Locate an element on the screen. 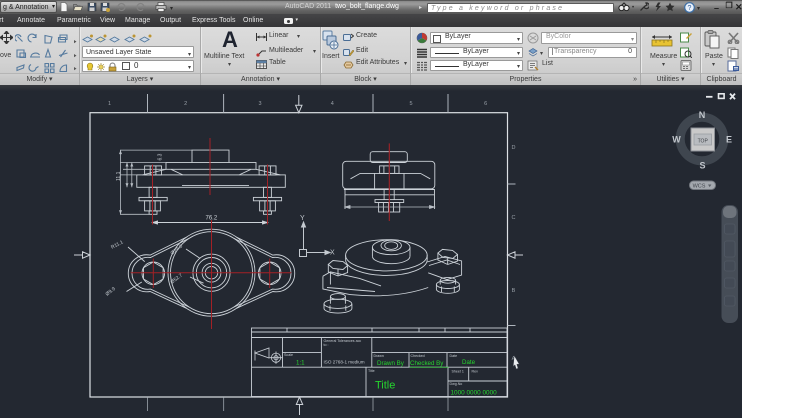 This screenshot has width=800, height=418. svg-text: 6 is located at coordinates (485, 104).